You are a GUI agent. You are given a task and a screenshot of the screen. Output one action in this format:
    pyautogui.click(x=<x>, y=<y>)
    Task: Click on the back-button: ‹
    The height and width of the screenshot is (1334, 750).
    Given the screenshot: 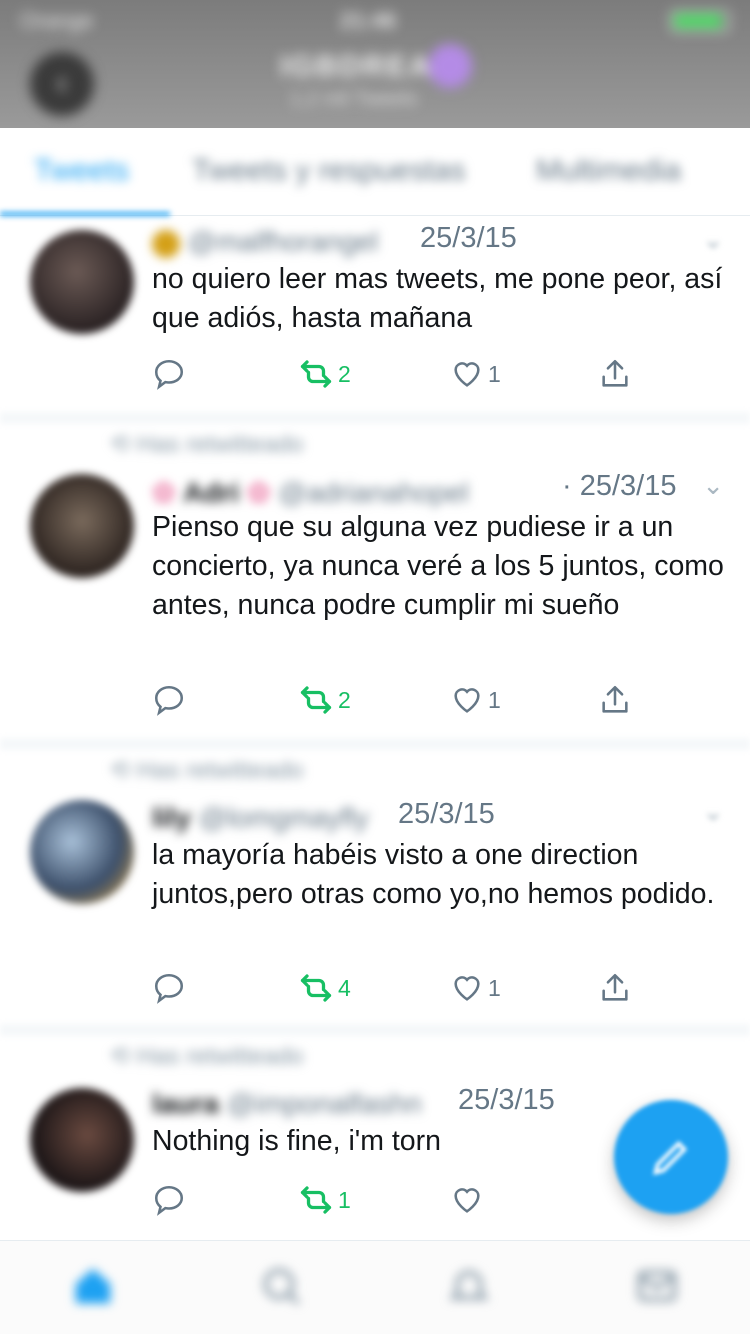 What is the action you would take?
    pyautogui.click(x=62, y=84)
    